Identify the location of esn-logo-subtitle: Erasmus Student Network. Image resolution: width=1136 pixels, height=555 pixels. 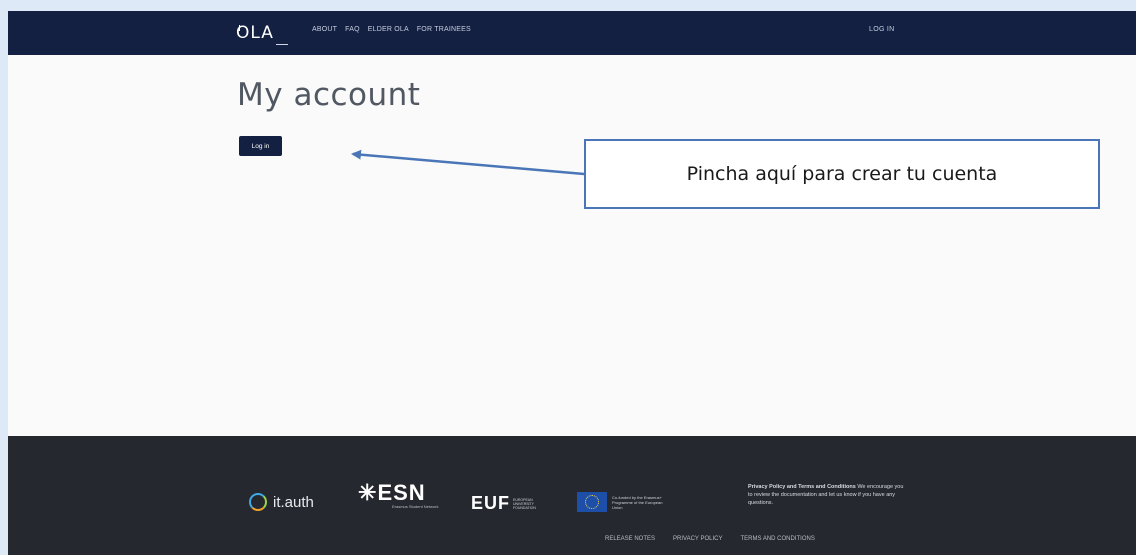
(415, 506).